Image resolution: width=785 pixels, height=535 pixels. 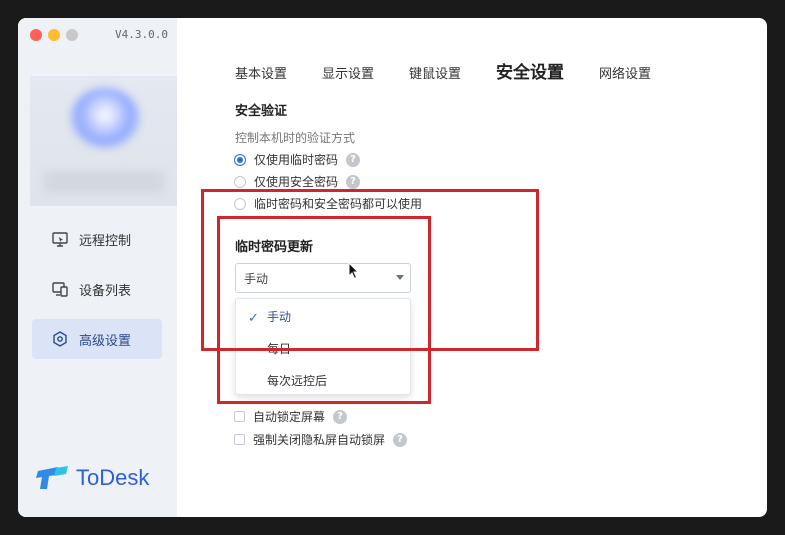 What do you see at coordinates (240, 159) in the screenshot?
I see `radio-button-checked` at bounding box center [240, 159].